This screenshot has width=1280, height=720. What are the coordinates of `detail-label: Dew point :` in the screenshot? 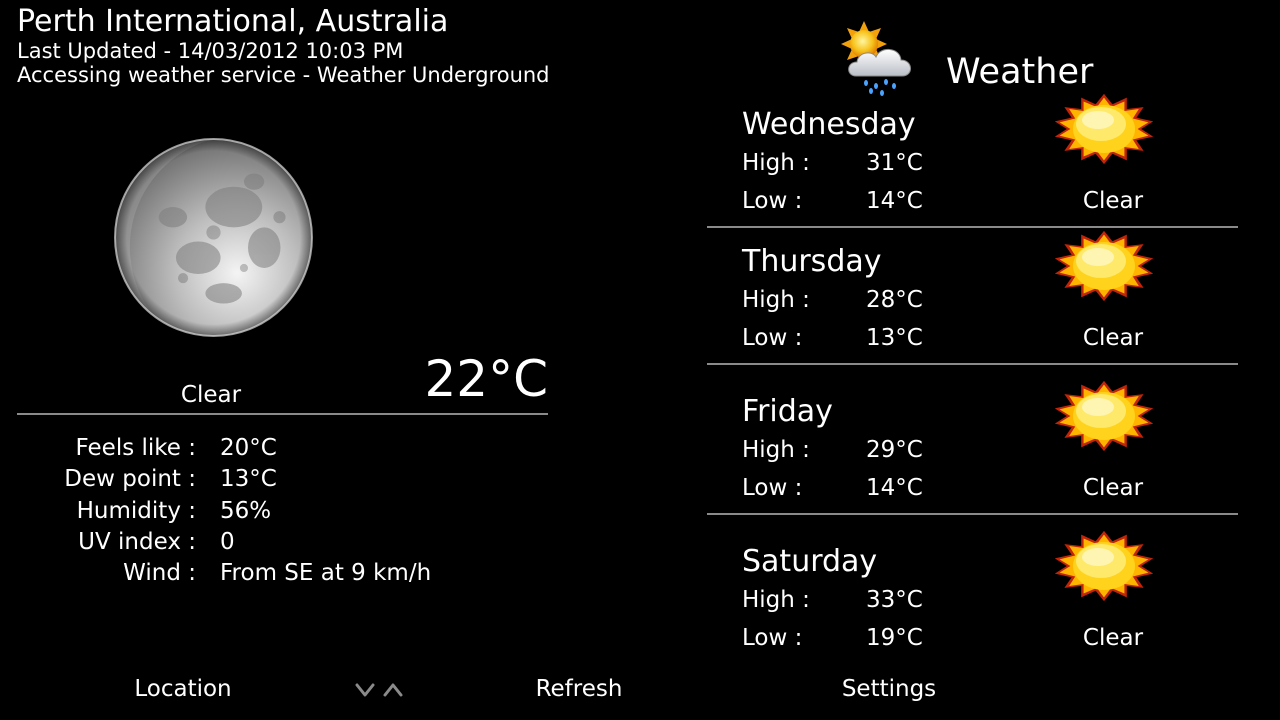 It's located at (130, 479).